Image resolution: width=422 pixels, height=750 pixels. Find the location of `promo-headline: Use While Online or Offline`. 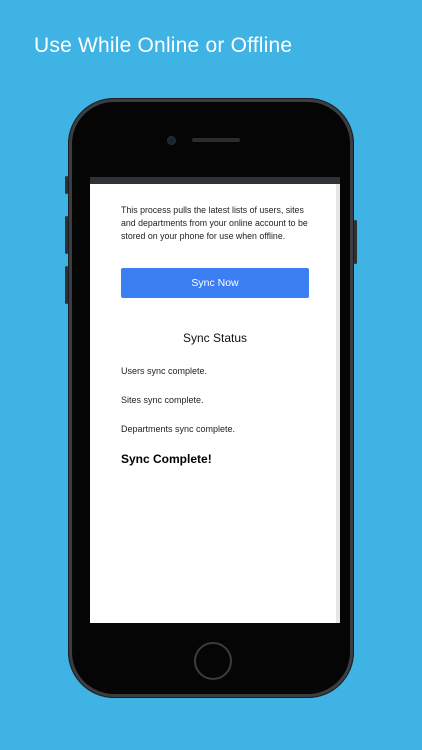

promo-headline: Use While Online or Offline is located at coordinates (163, 45).